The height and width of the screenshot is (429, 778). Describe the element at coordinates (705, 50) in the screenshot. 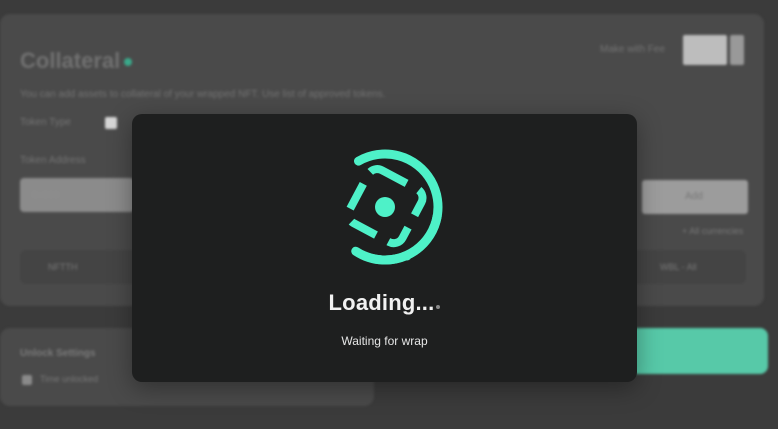

I see `top-right-input` at that location.